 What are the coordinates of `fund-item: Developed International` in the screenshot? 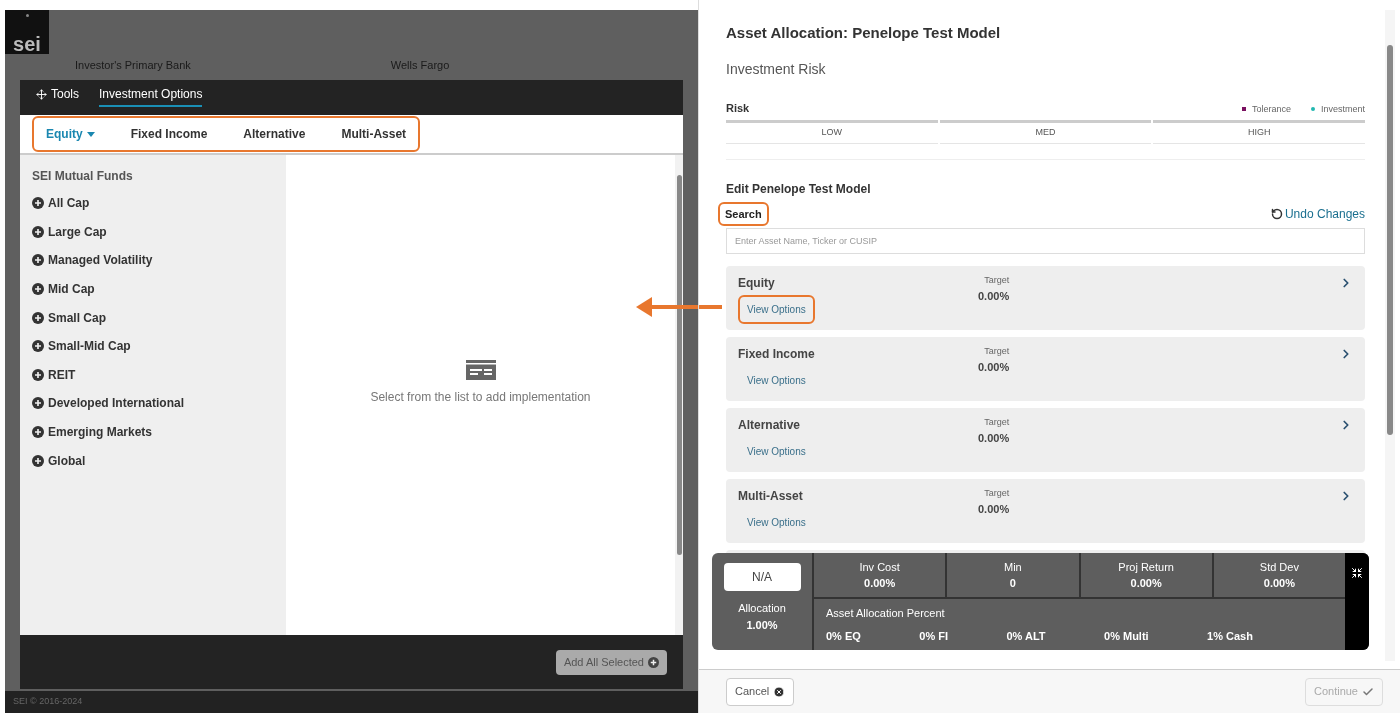 It's located at (153, 403).